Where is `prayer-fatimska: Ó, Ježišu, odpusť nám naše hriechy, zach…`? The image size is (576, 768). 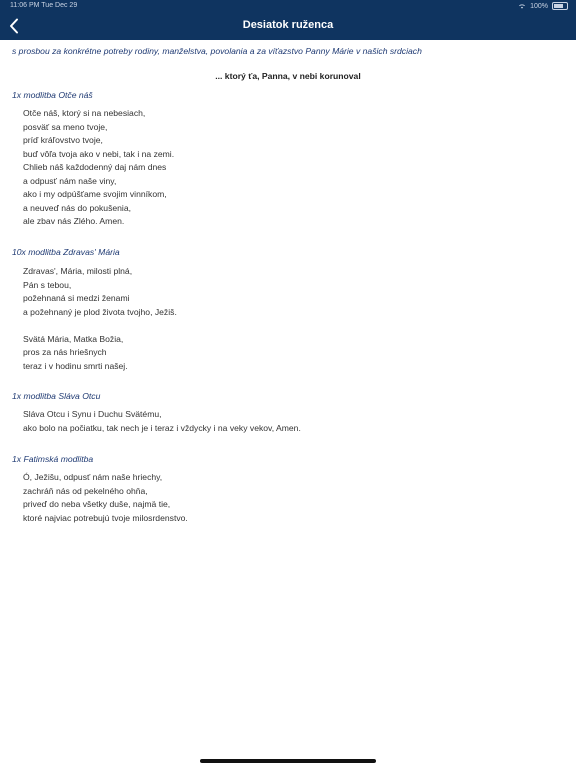
prayer-fatimska: Ó, Ježišu, odpusť nám naše hriechy, zach… is located at coordinates (105, 498).